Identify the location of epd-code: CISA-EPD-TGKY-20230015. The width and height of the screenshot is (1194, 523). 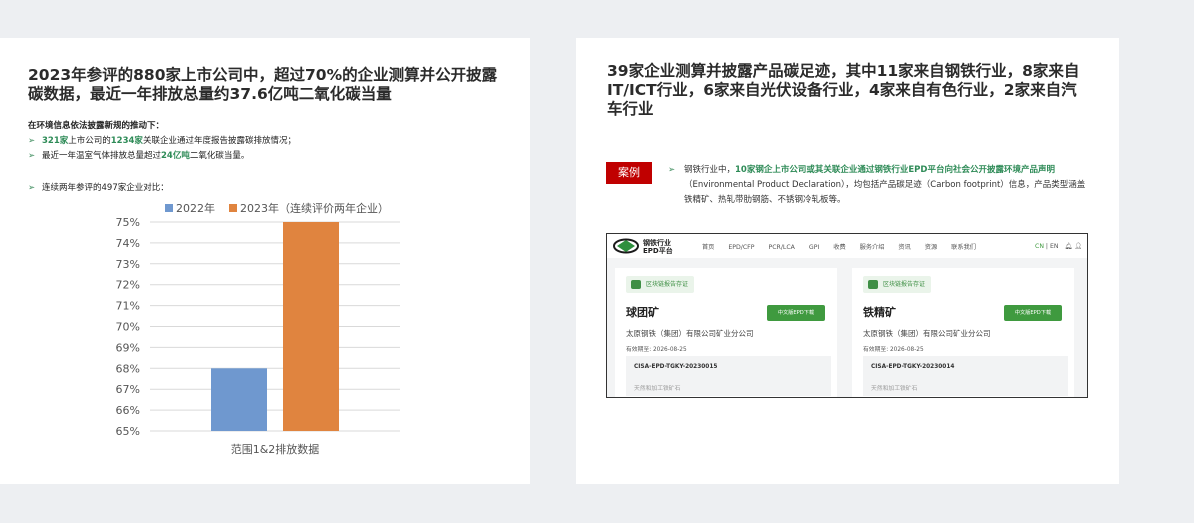
(676, 367).